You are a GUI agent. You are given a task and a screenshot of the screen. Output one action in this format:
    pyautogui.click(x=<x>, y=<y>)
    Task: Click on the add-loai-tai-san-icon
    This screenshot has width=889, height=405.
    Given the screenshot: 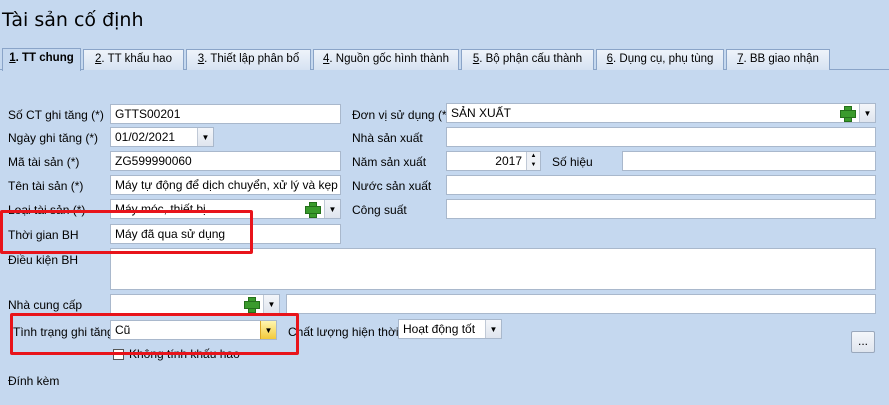 What is the action you would take?
    pyautogui.click(x=312, y=209)
    